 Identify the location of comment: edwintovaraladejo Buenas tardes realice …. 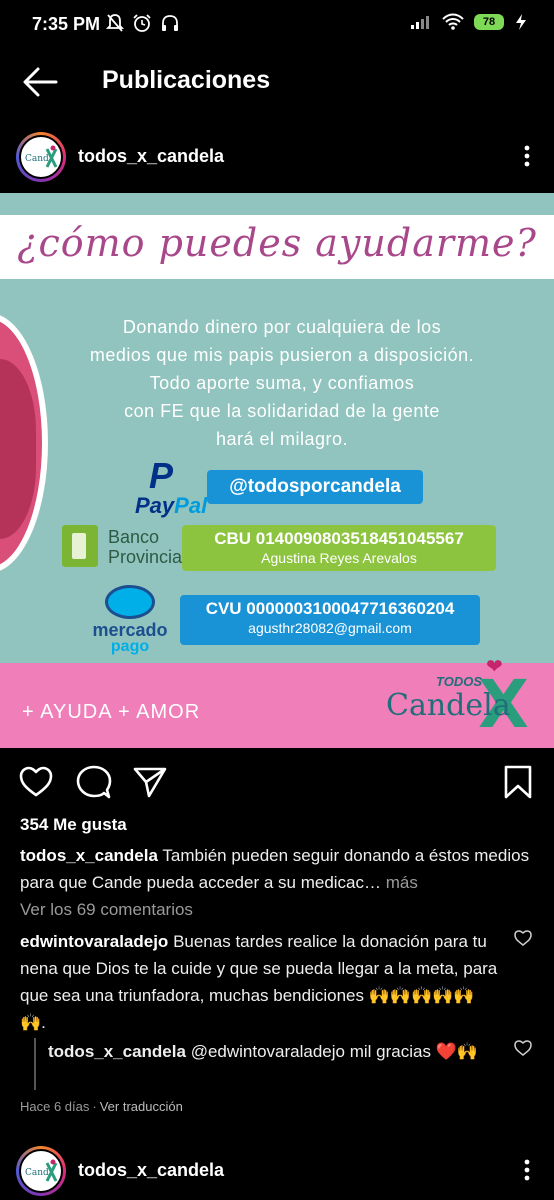
(260, 982).